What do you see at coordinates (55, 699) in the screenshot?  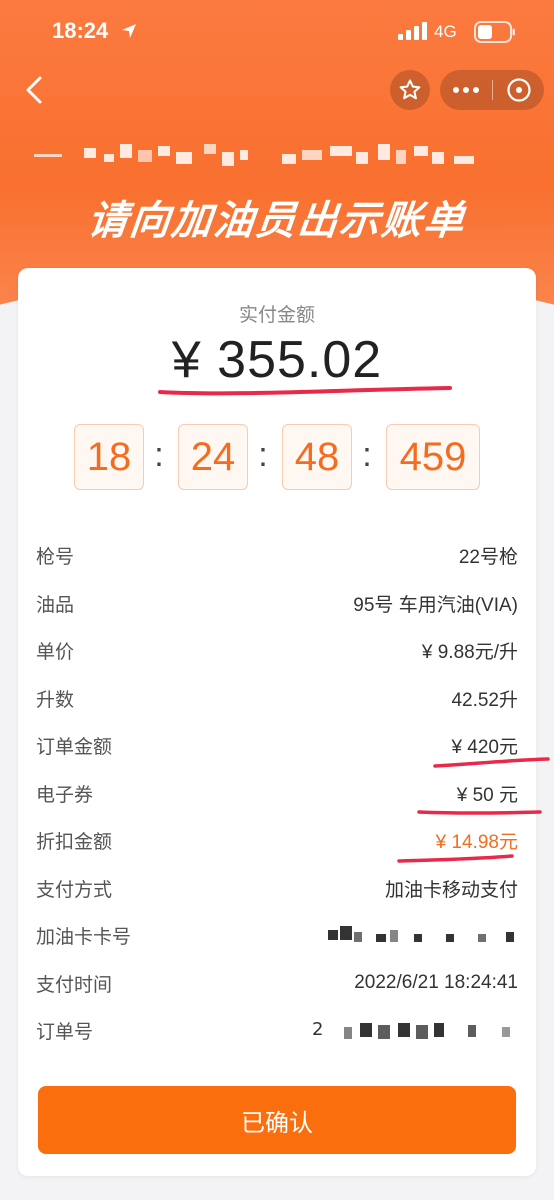 I see `detail-label: 升数` at bounding box center [55, 699].